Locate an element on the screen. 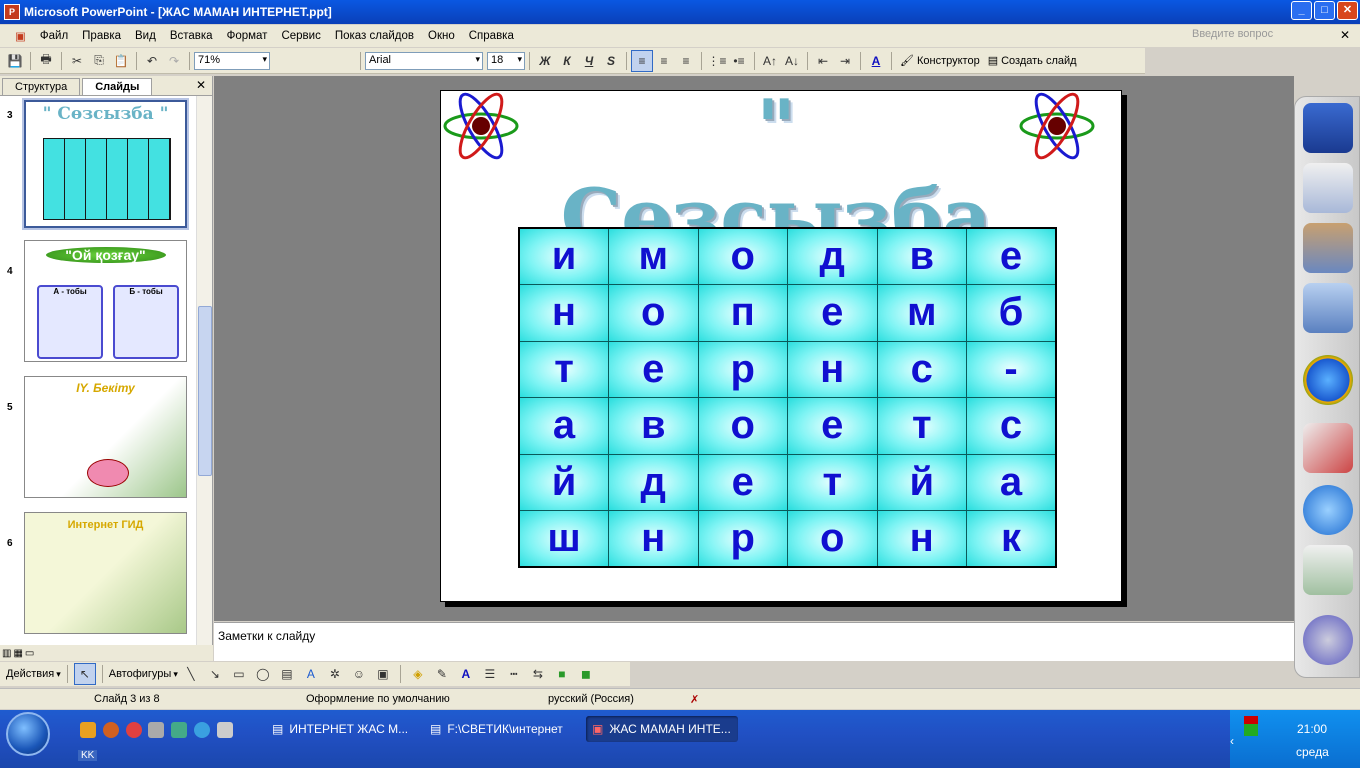  clock-time: 21:00 is located at coordinates (1312, 729).